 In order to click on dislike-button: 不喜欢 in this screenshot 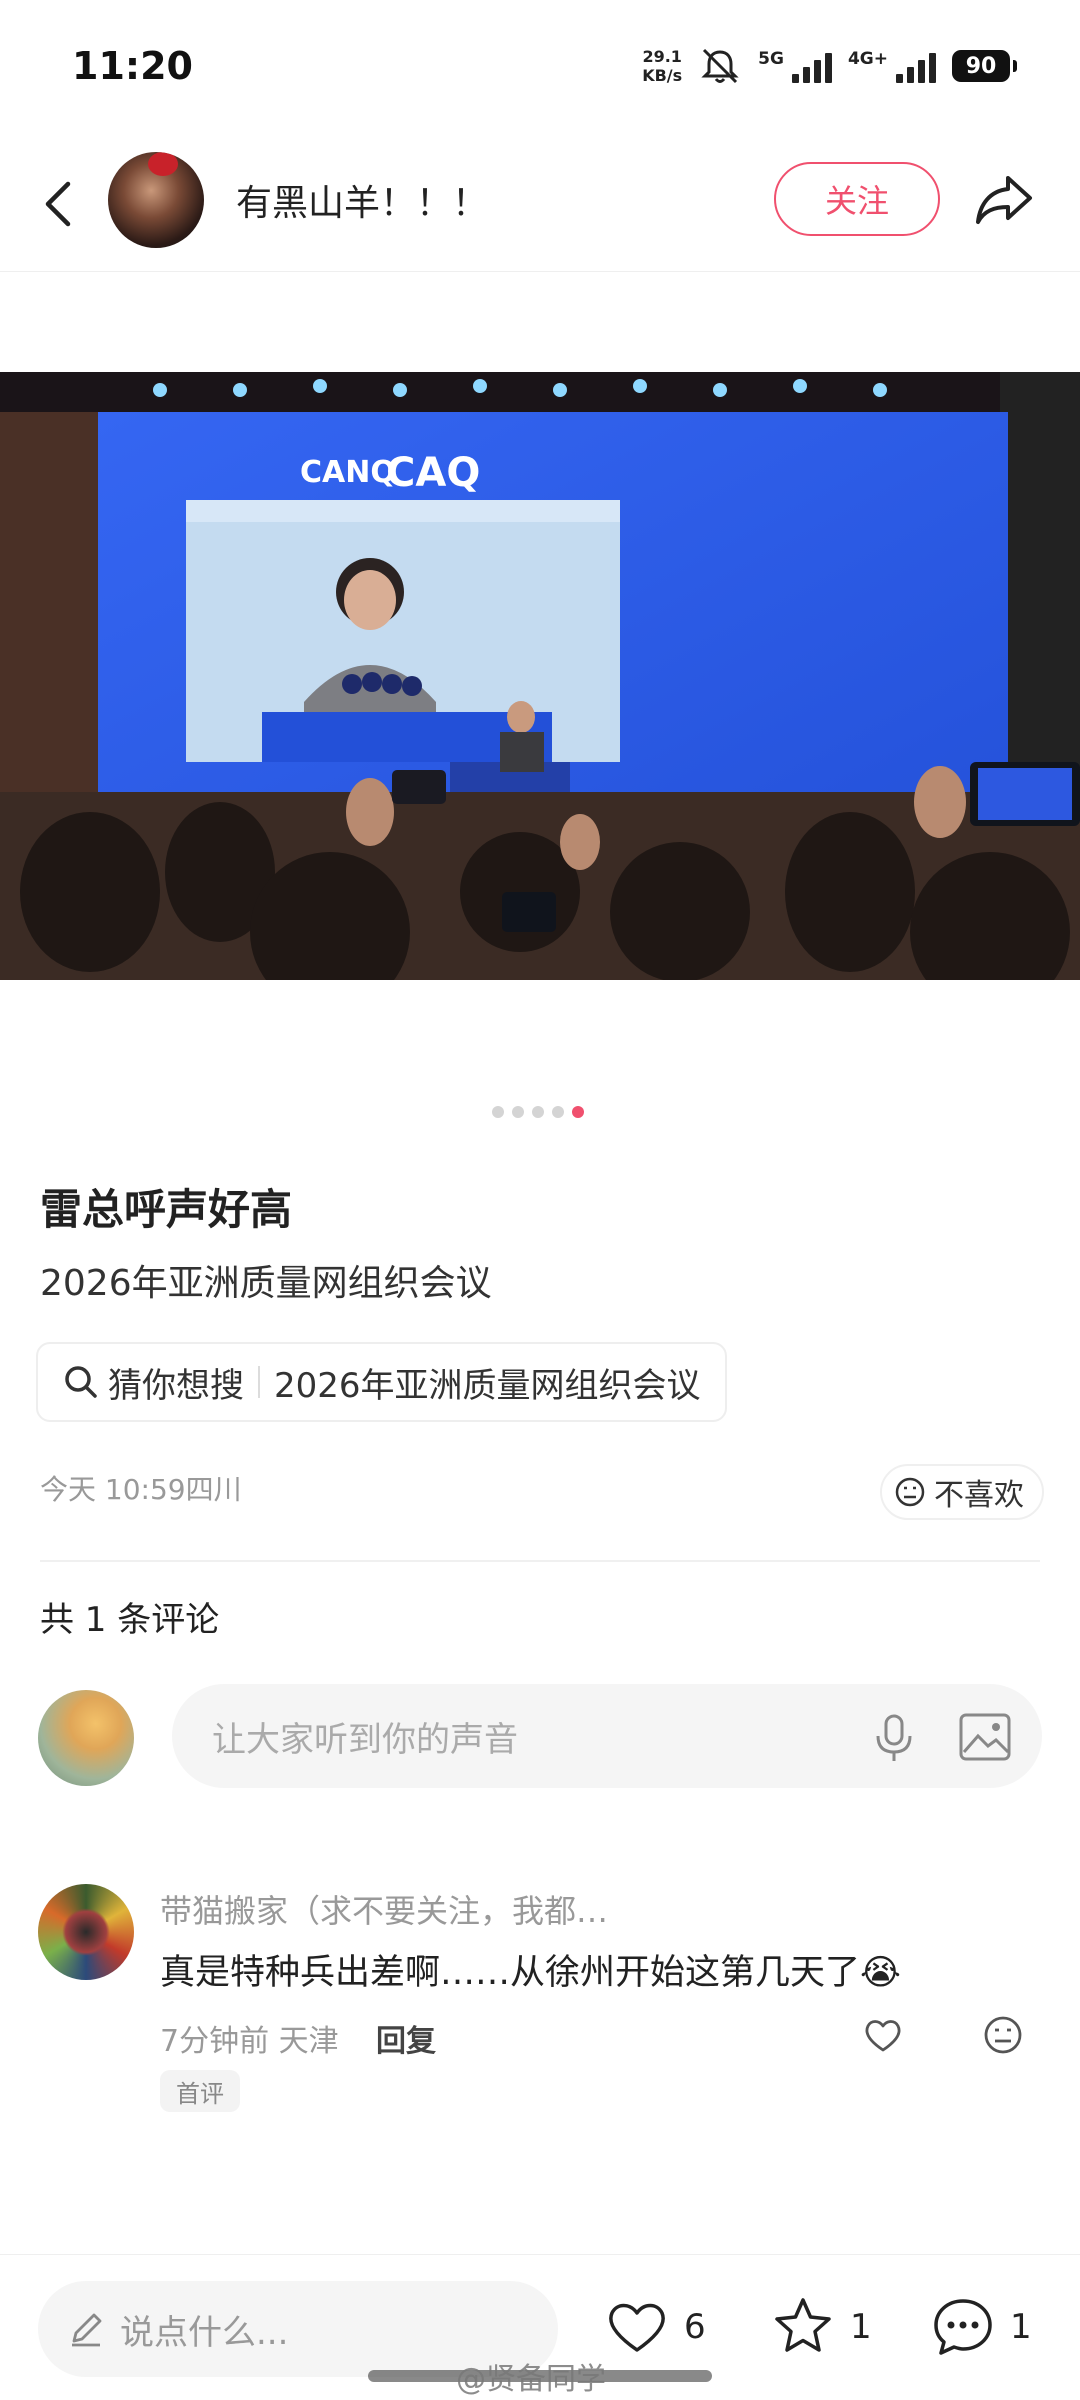, I will do `click(962, 1492)`.